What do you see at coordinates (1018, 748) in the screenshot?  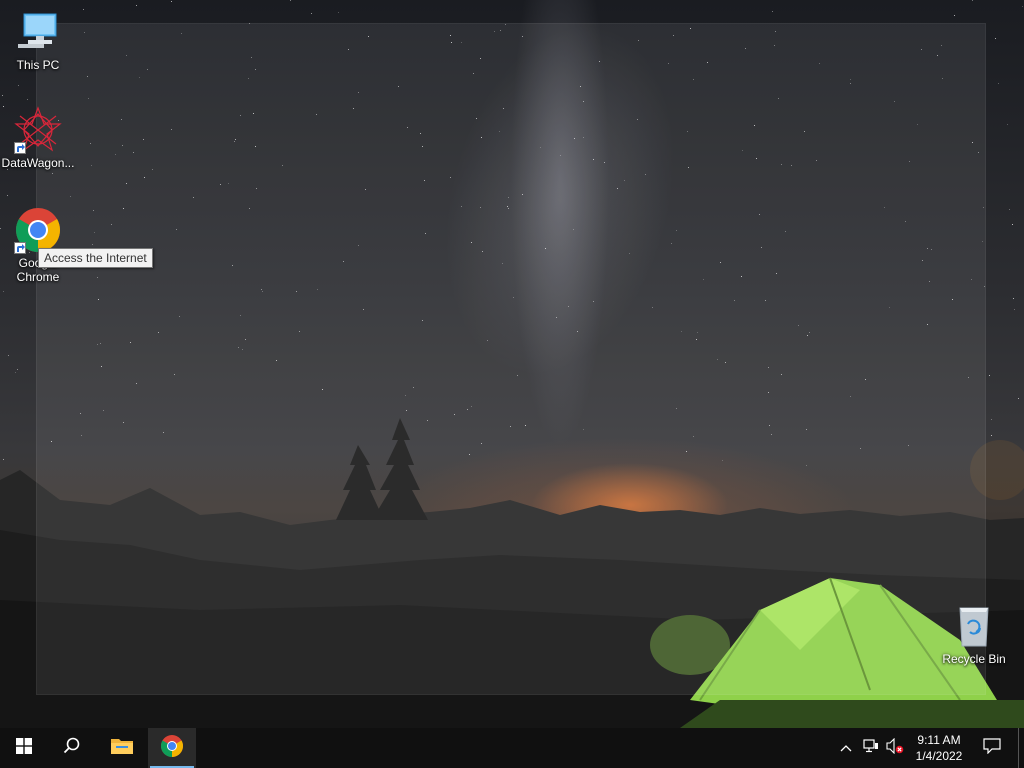 I see `show-desktop-button` at bounding box center [1018, 748].